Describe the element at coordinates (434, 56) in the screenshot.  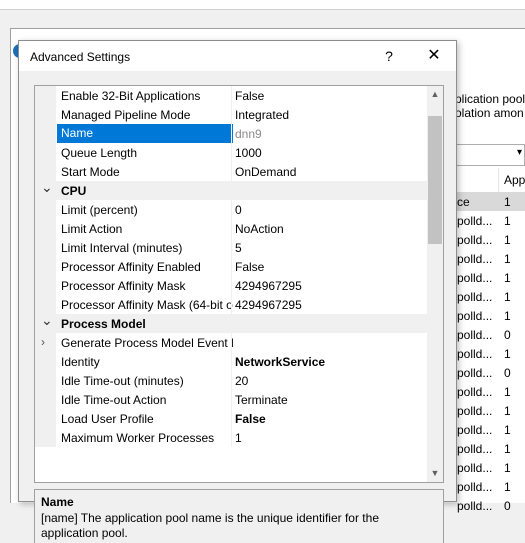
I see `close-button: ✕` at that location.